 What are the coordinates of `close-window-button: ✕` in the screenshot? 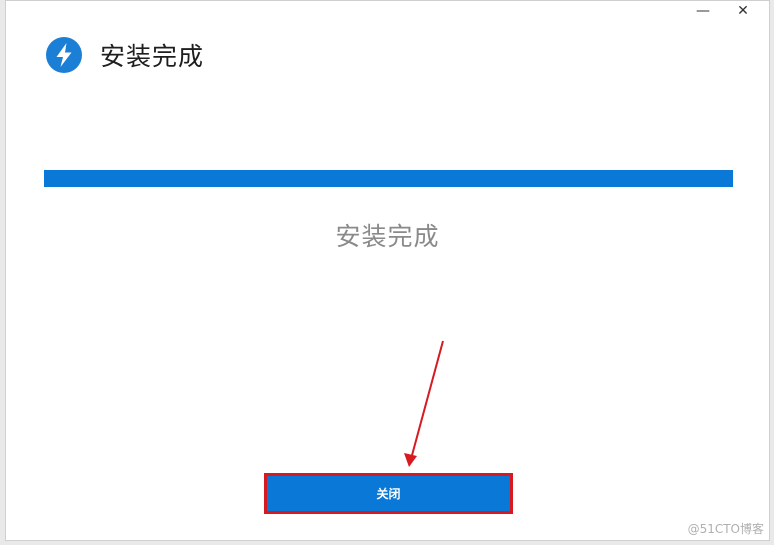 It's located at (743, 11).